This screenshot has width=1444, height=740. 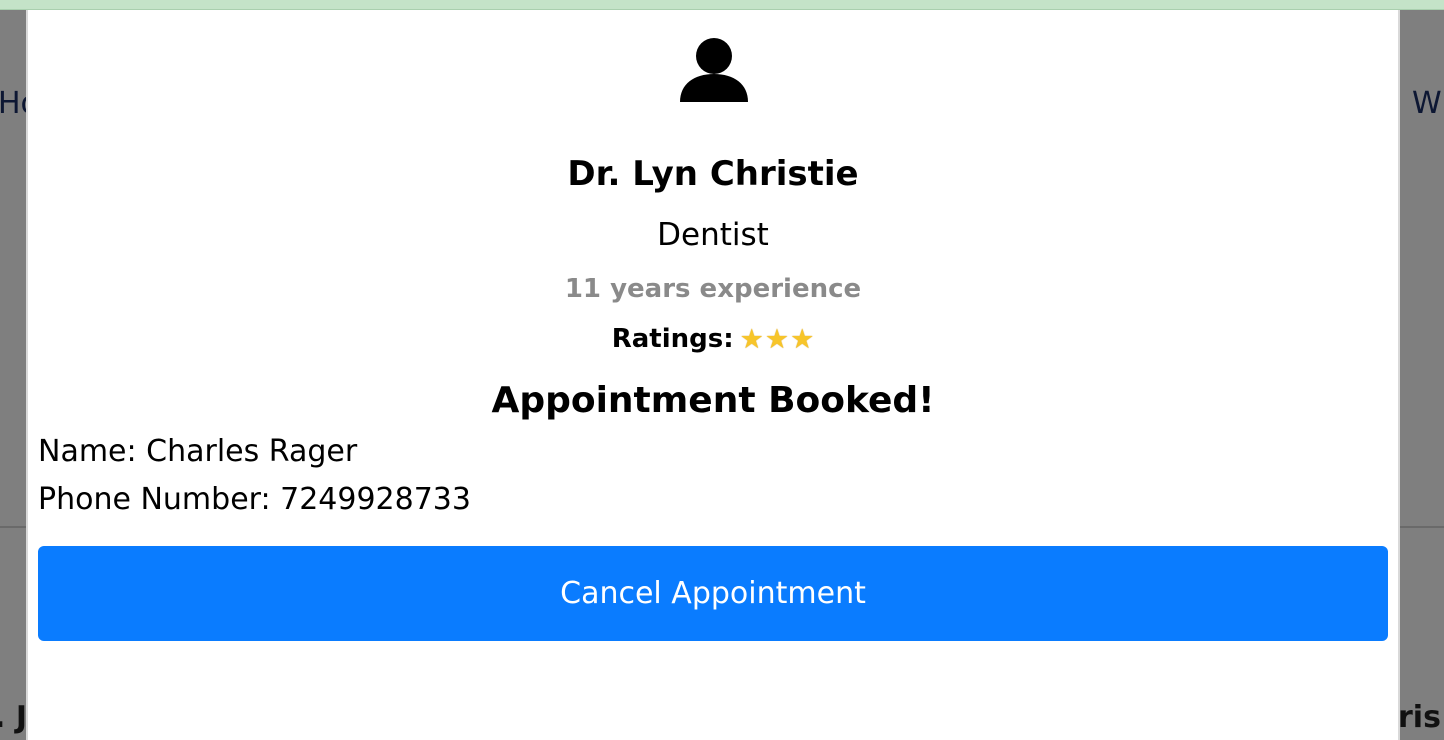 I want to click on patient-name-label: Name:, so click(x=87, y=451).